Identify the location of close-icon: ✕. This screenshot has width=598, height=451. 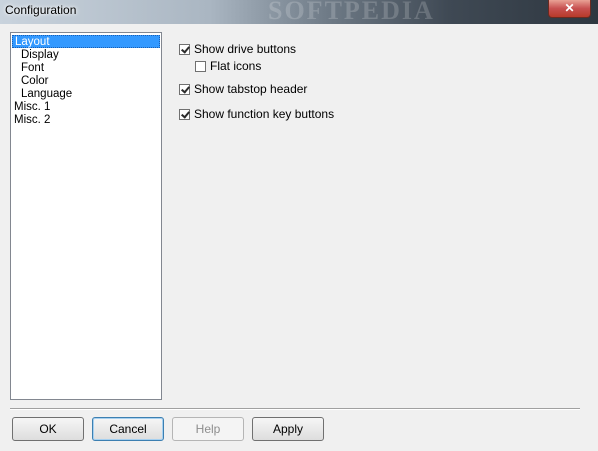
(569, 8).